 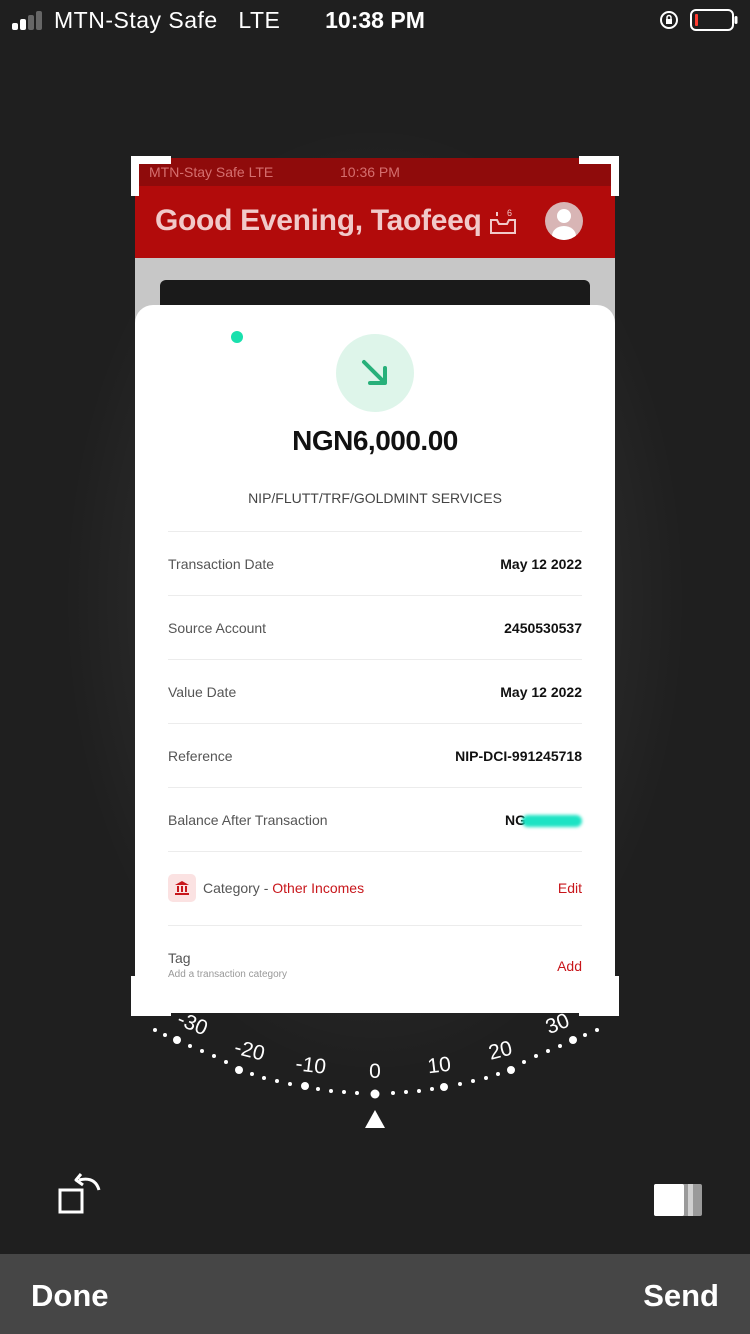 I want to click on transaction-amount: NGN6,000.00, so click(x=375, y=440).